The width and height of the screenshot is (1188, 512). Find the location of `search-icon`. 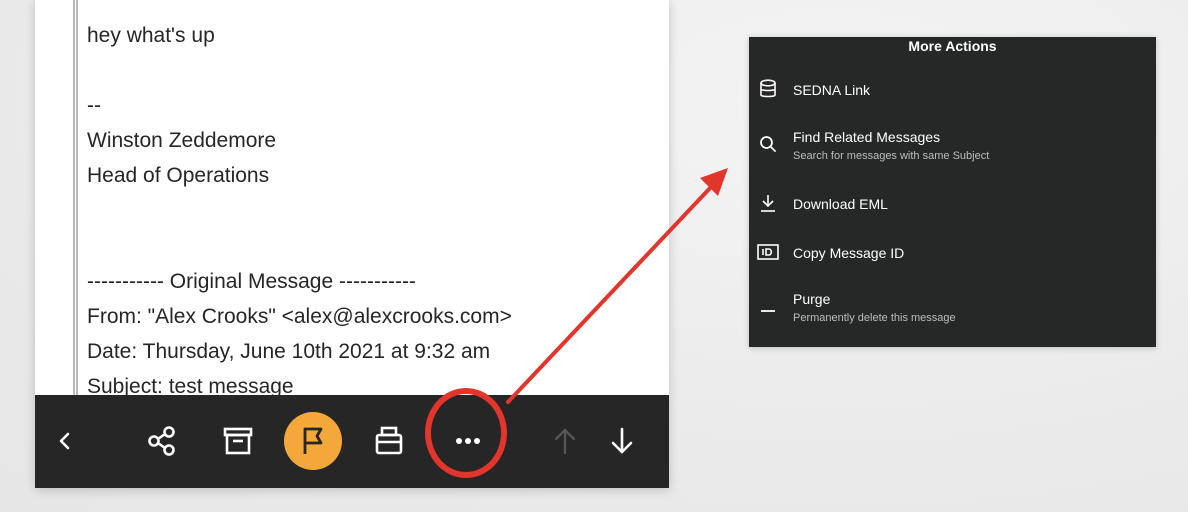

search-icon is located at coordinates (768, 144).